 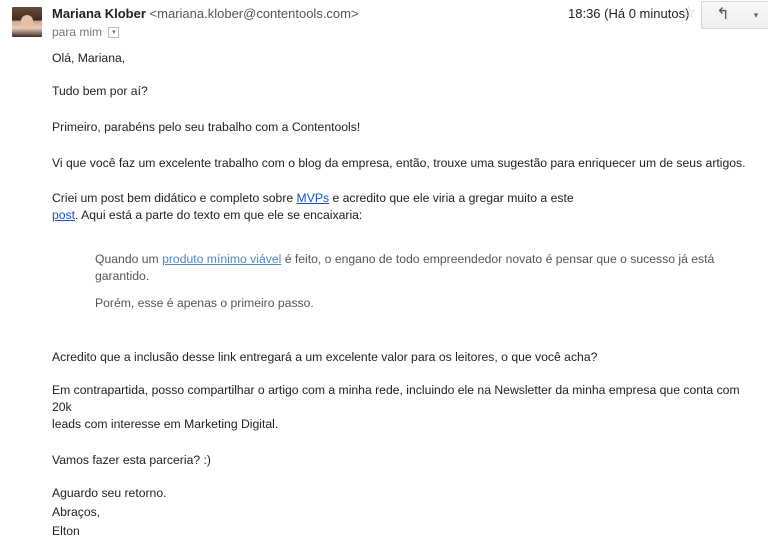 I want to click on post-link: post, so click(x=63, y=215).